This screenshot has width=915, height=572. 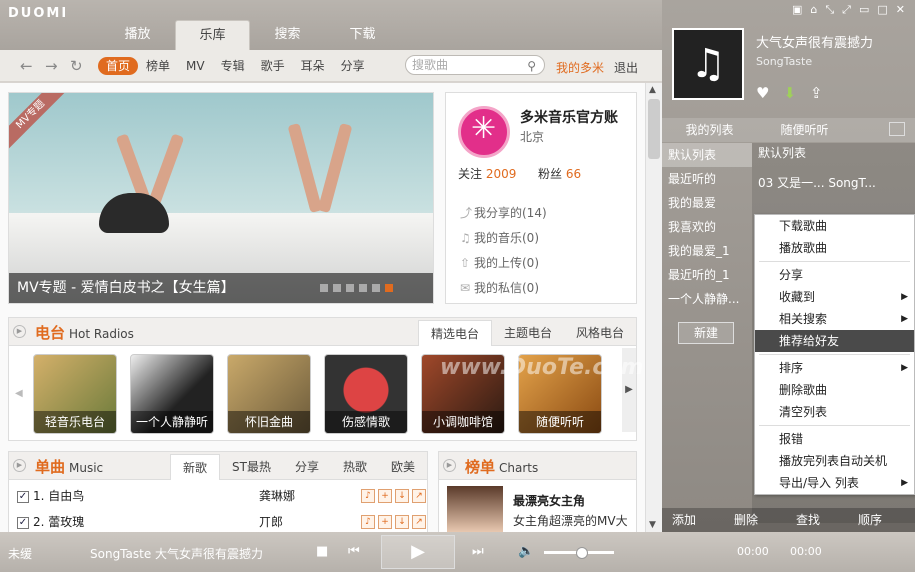 I want to click on order-button: 顺序, so click(x=879, y=520).